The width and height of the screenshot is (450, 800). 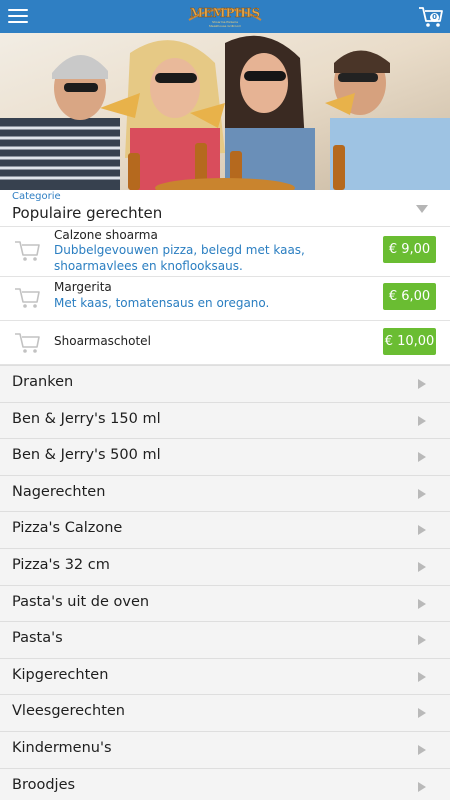 I want to click on category-row: Ben & Jerry's 150 ml, so click(x=225, y=420).